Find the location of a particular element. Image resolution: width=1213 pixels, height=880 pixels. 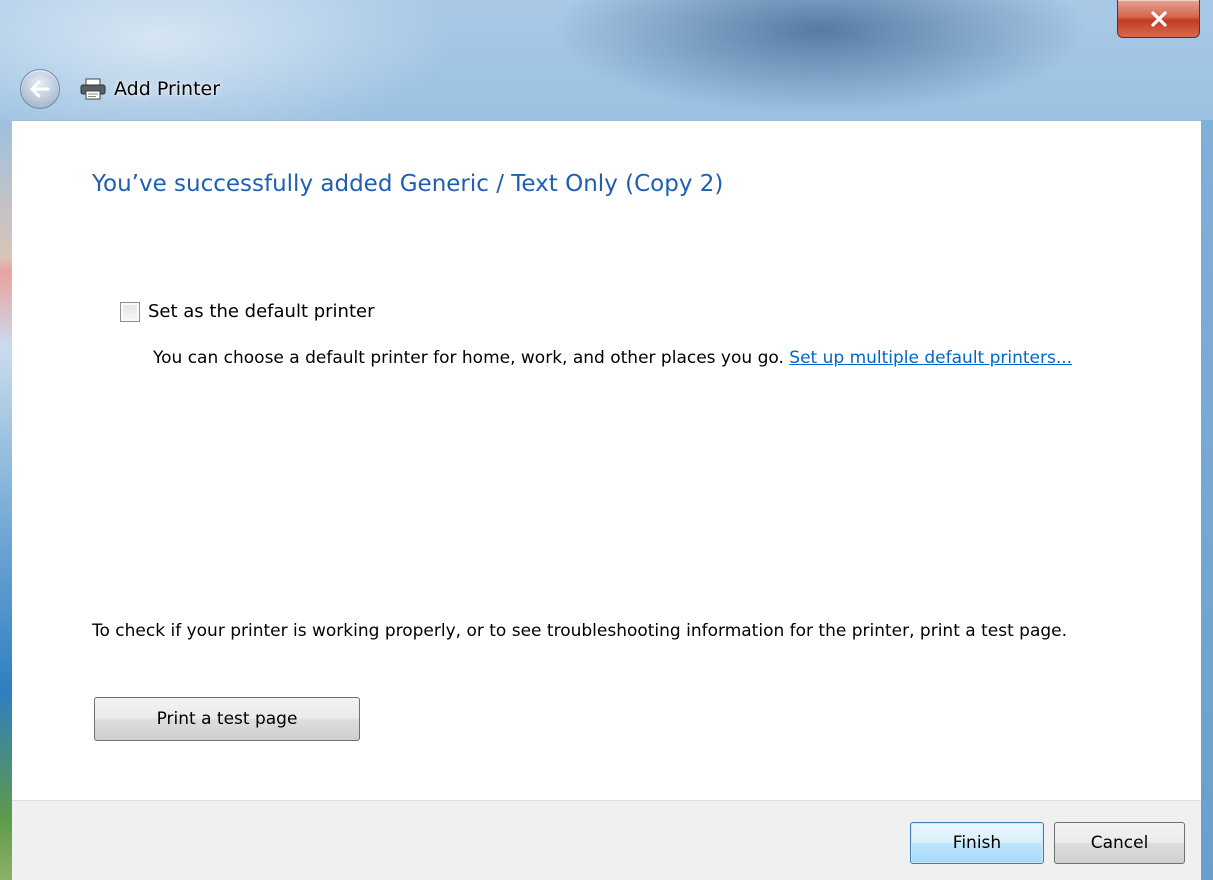

default-printer-option: Set as the default printer is located at coordinates (247, 311).